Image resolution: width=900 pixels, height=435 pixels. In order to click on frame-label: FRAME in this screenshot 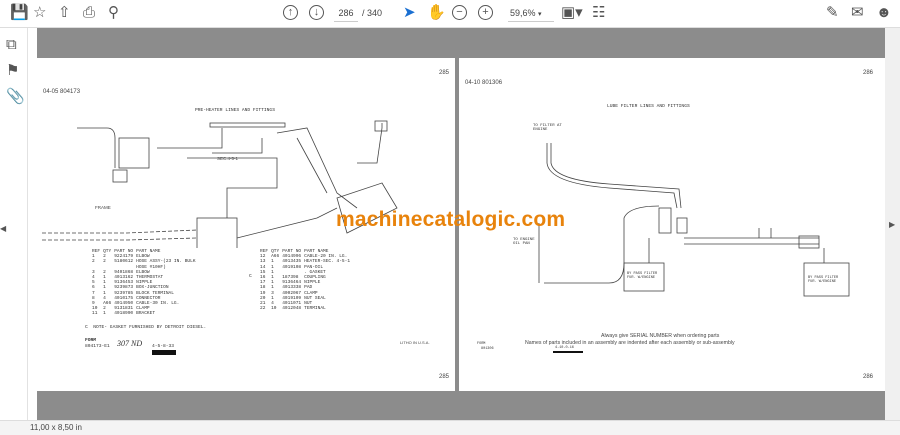, I will do `click(103, 207)`.